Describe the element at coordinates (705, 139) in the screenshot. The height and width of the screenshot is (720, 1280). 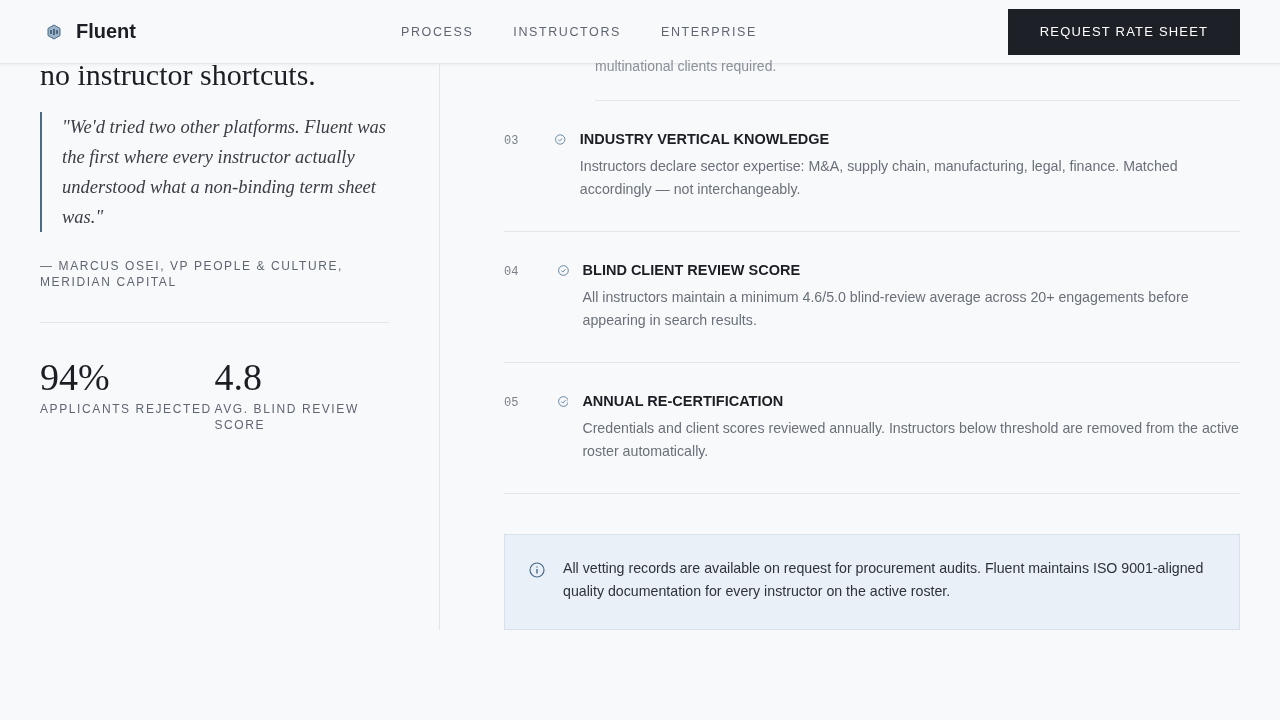
I see `step-title: INDUSTRY VERTICAL KNOWLEDGE` at that location.